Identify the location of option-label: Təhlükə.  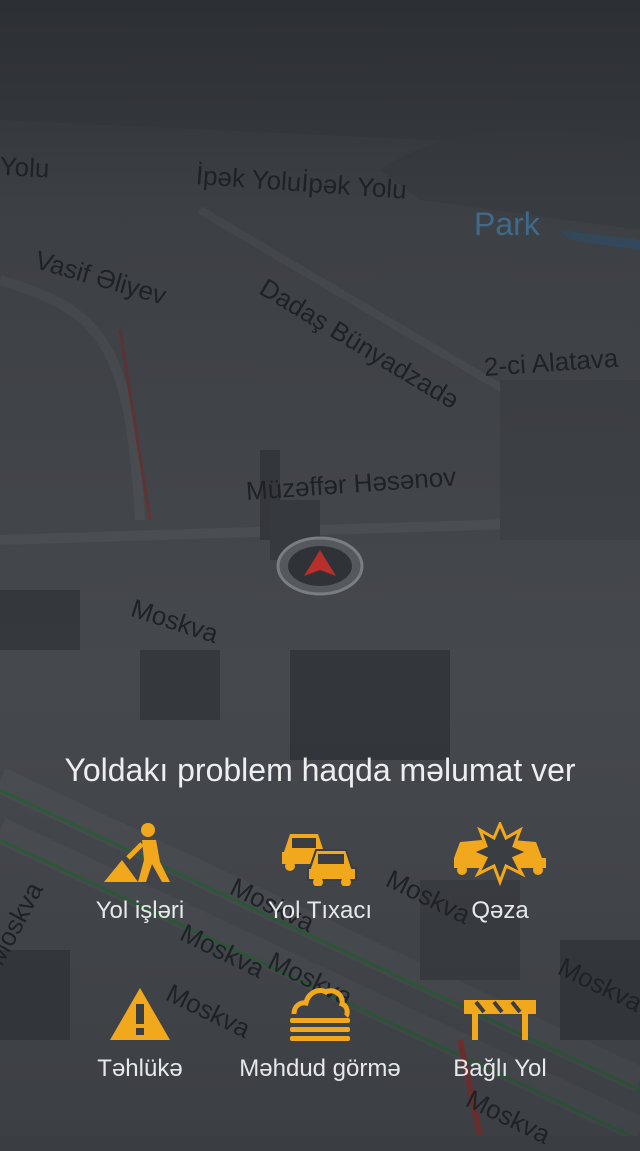
(140, 1068).